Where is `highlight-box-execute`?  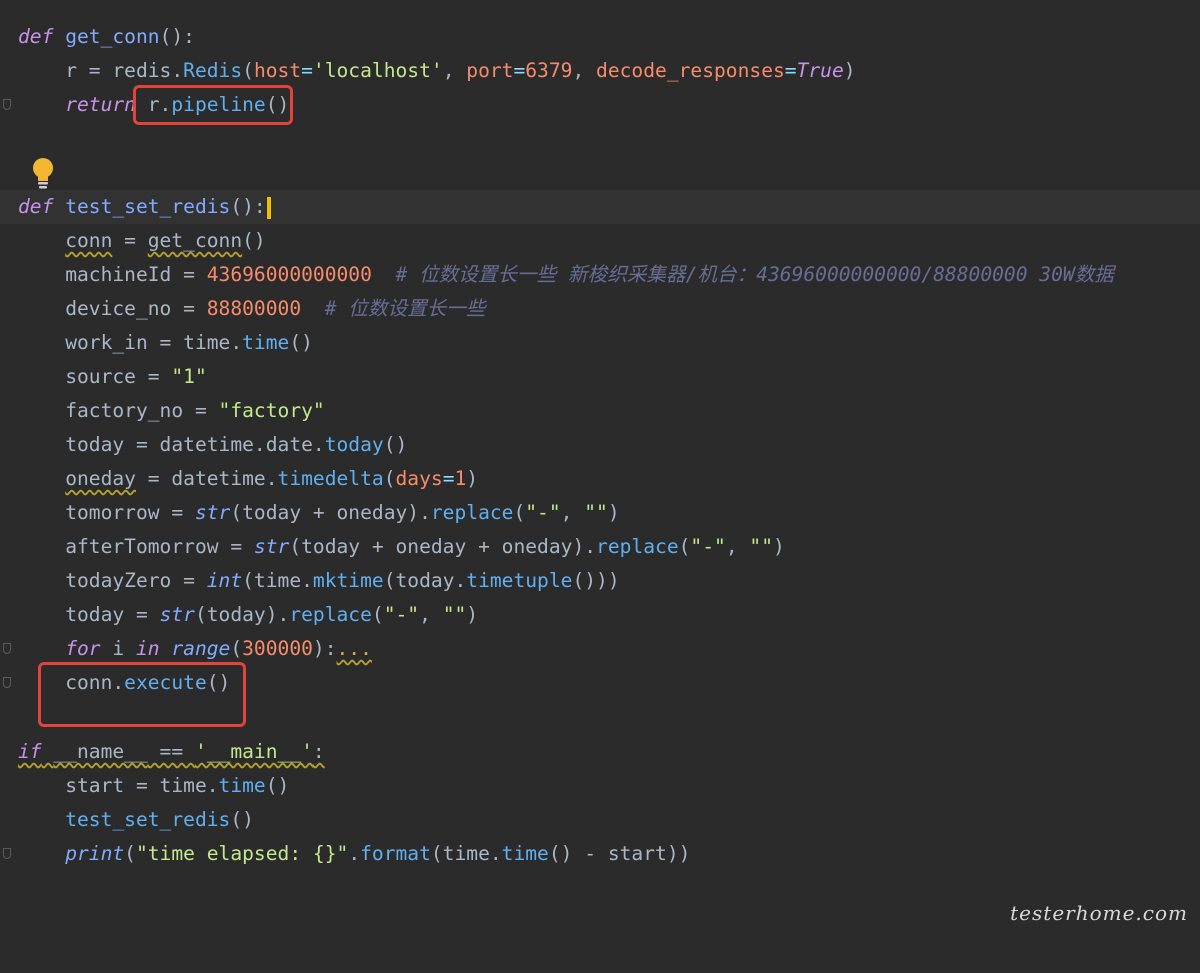
highlight-box-execute is located at coordinates (142, 694).